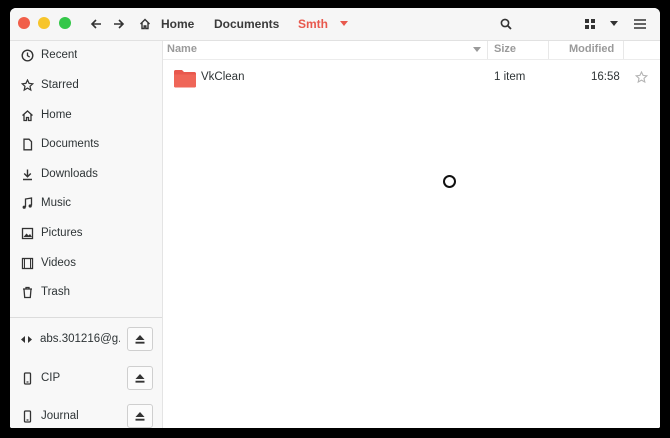  I want to click on forward-button, so click(119, 24).